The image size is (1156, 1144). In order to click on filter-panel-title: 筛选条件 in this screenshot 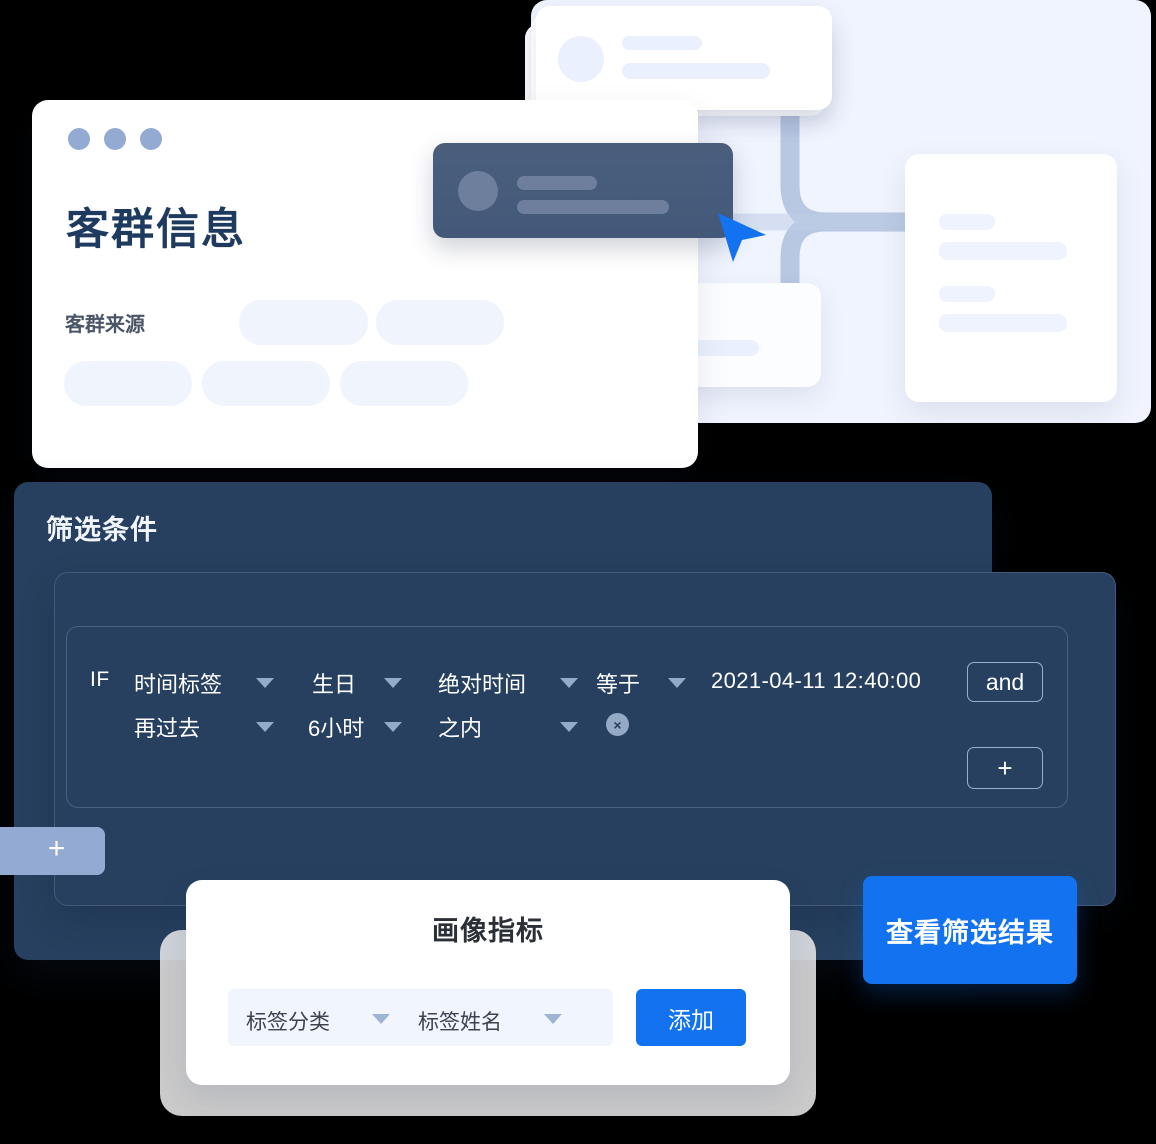, I will do `click(102, 530)`.